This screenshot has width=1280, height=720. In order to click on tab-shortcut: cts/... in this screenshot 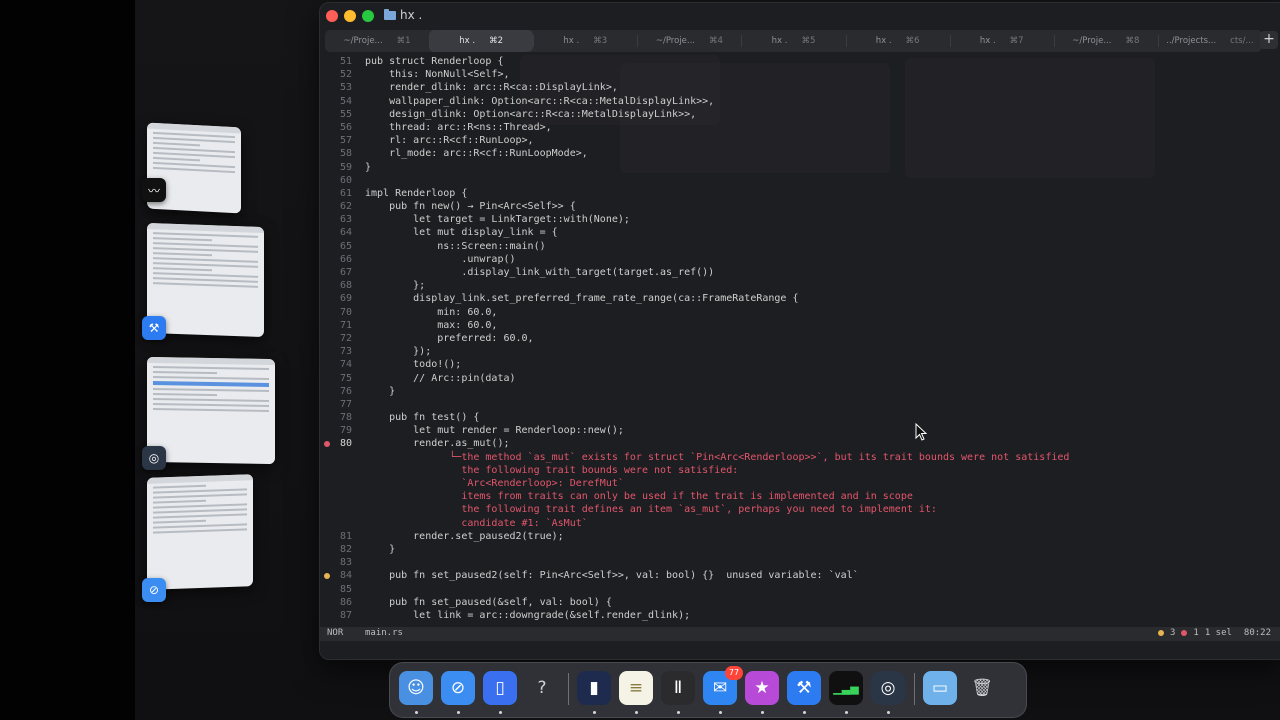, I will do `click(1242, 41)`.